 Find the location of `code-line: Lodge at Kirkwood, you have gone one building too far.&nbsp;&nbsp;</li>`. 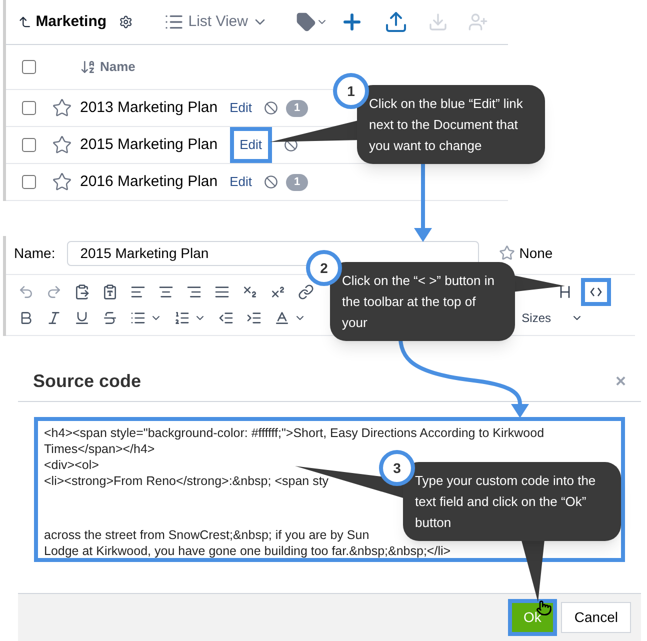

code-line: Lodge at Kirkwood, you have gone one building too far.&nbsp;&nbsp;</li> is located at coordinates (247, 550).